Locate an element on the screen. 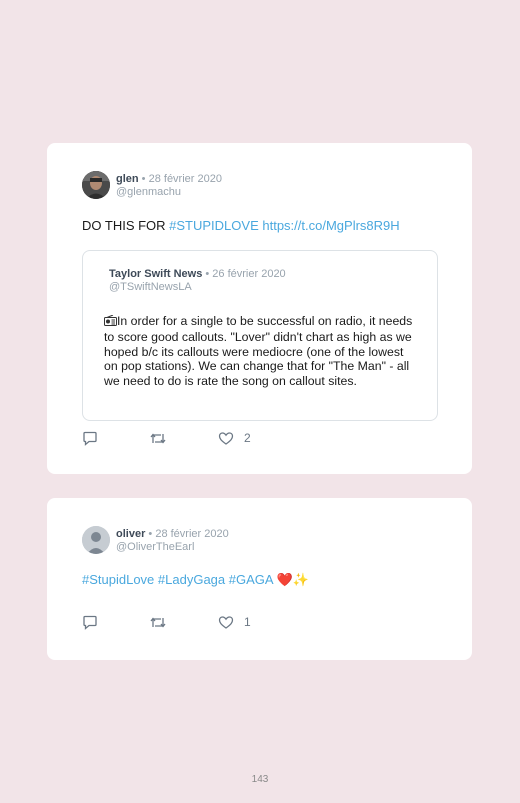  tweet-header: oliver • 28 février 2020 @OliverTheEarl is located at coordinates (172, 541).